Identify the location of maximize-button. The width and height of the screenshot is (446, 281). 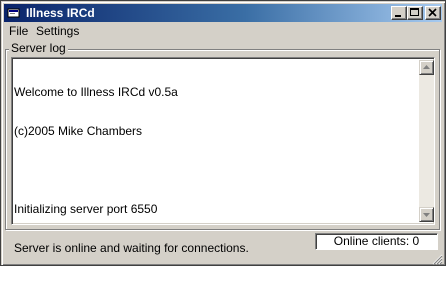
(415, 13).